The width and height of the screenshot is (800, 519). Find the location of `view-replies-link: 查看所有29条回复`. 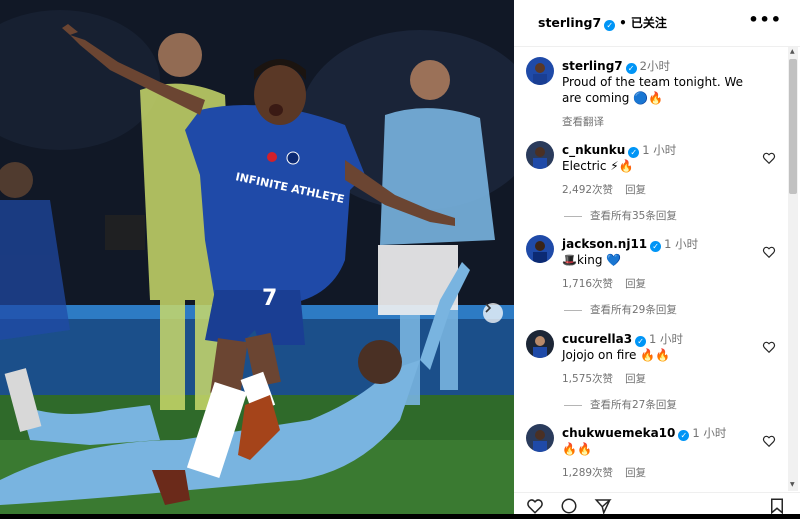

view-replies-link: 查看所有29条回复 is located at coordinates (620, 309).